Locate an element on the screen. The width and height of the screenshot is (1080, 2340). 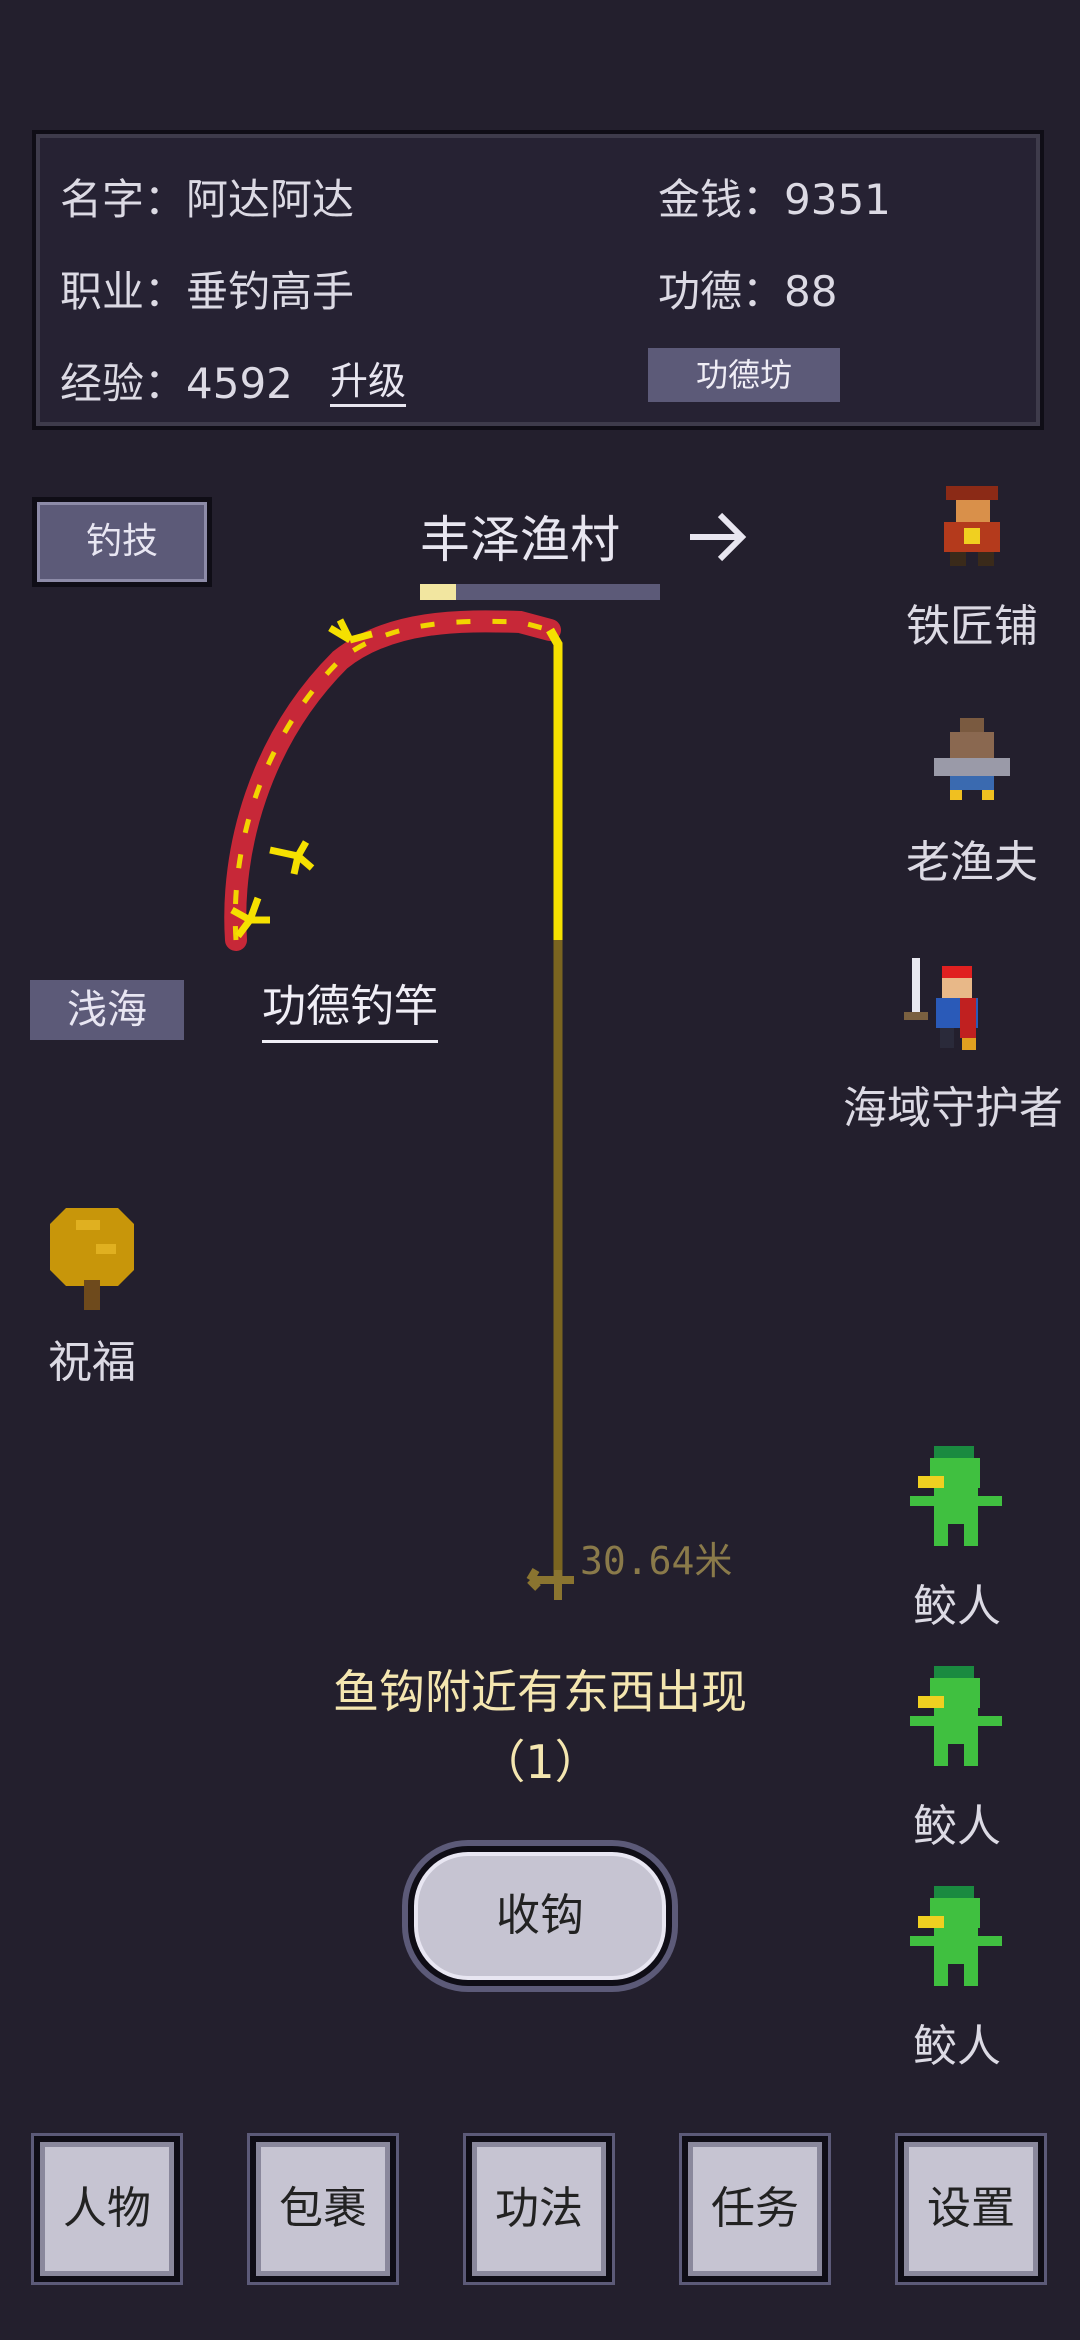
dragon-head is located at coordinates (350, 631).